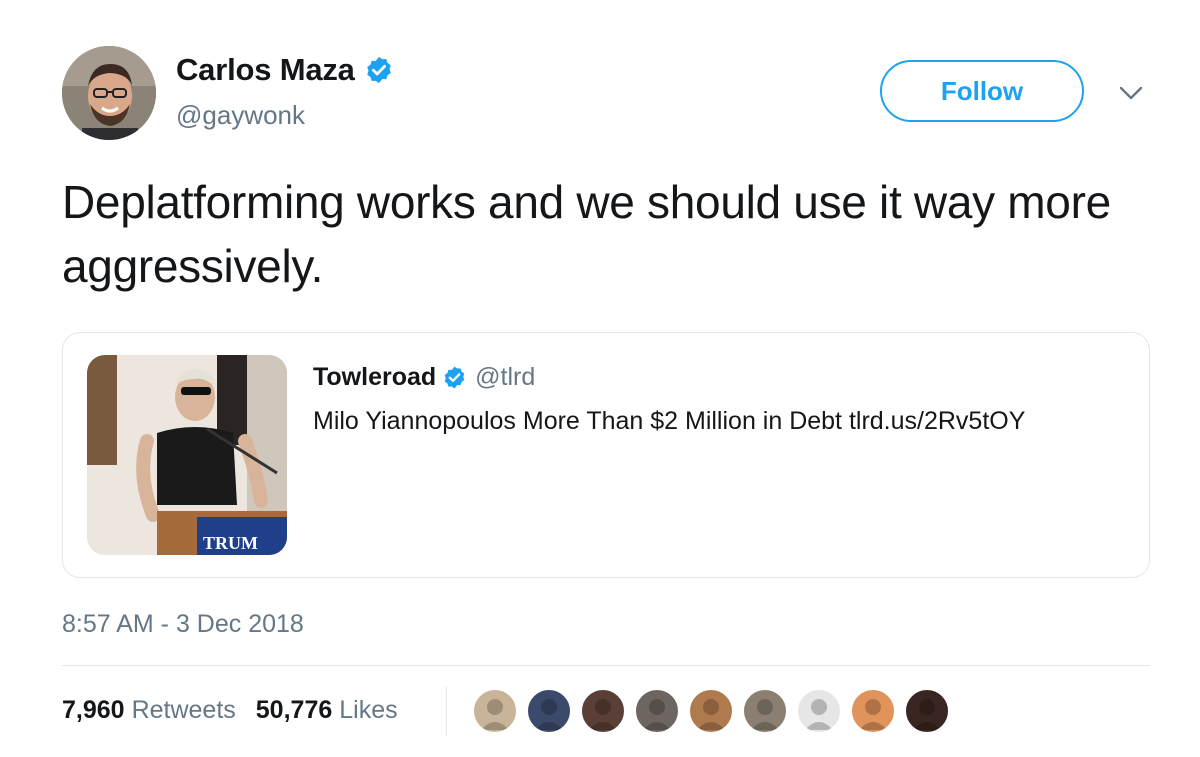  I want to click on quoted-tweet-header: Towleroad @tlrd, so click(424, 377).